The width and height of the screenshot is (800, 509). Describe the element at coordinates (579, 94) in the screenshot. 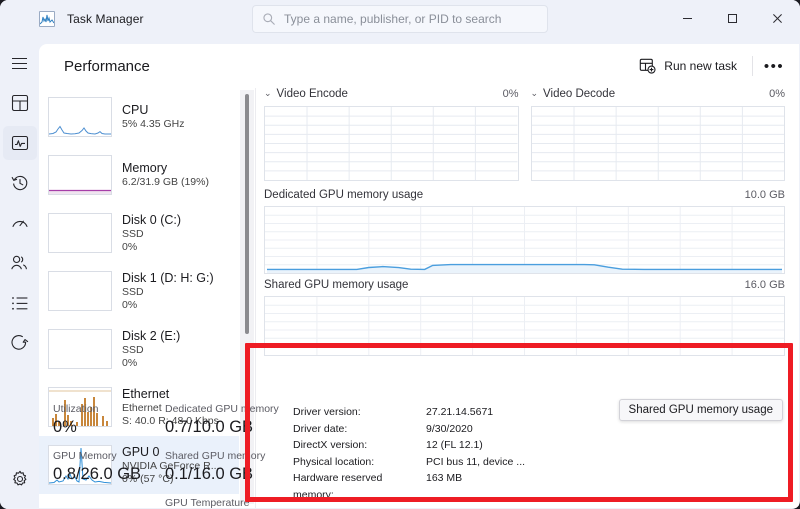

I see `video-decode-title: Video Decode` at that location.